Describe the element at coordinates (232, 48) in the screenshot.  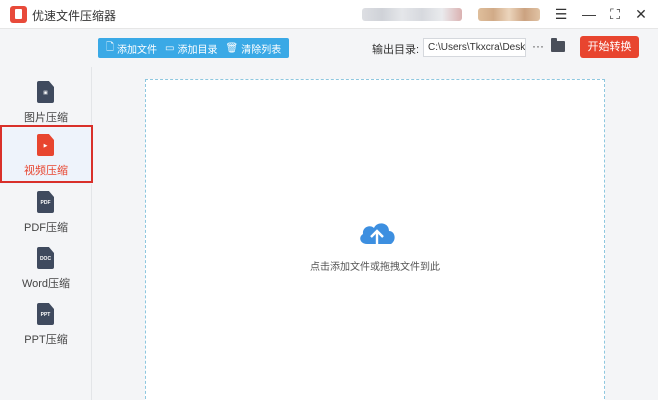
I see `trash-icon: 🗑` at that location.